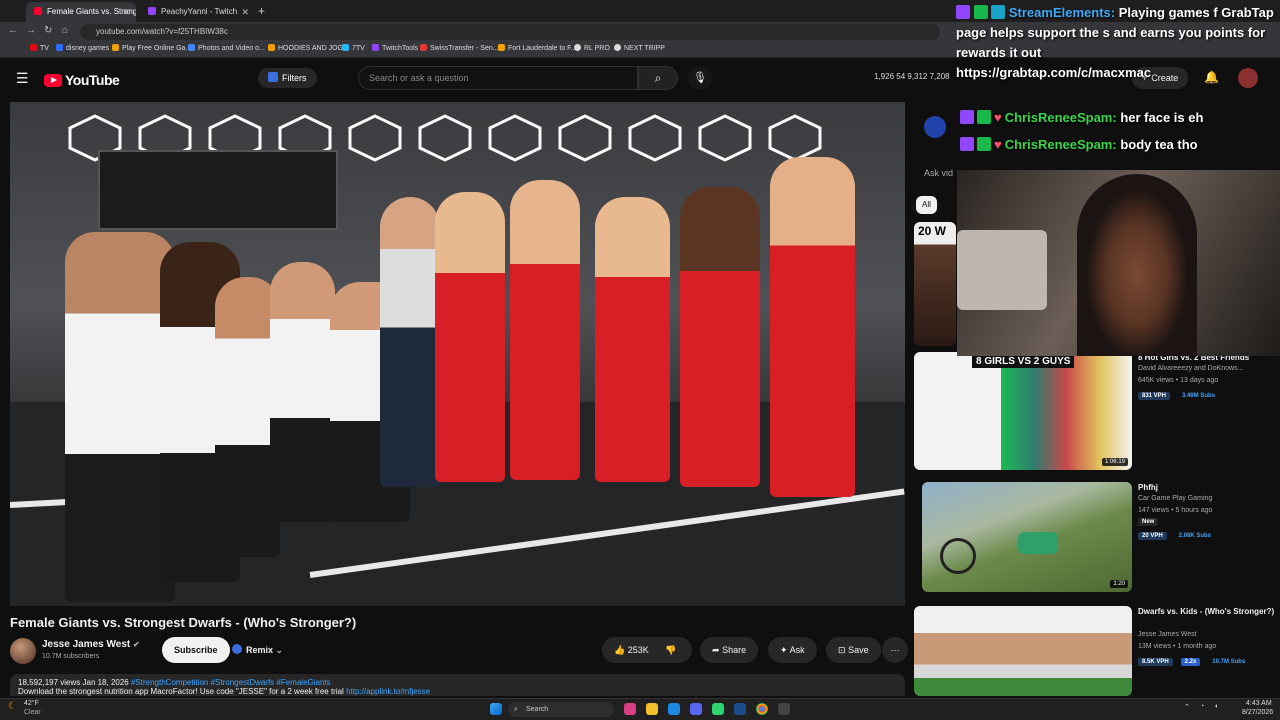 This screenshot has height=720, width=1280. What do you see at coordinates (912, 76) in the screenshot?
I see `extension-stats: 1,926 54 9,312 7,208` at bounding box center [912, 76].